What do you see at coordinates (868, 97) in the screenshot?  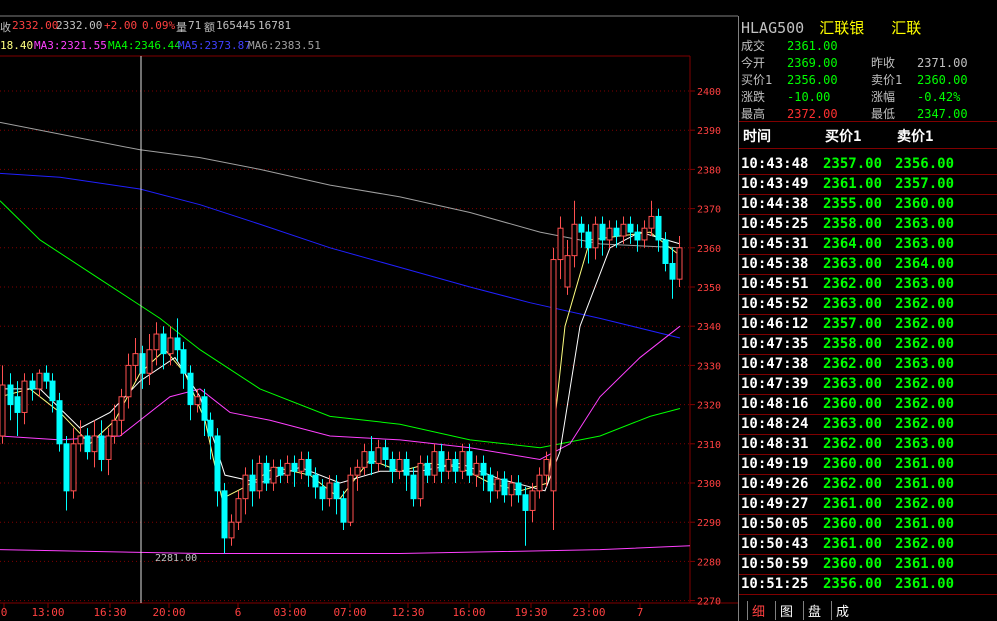 I see `quote-row: 涨跌 -10.00 涨幅 -0.42%` at bounding box center [868, 97].